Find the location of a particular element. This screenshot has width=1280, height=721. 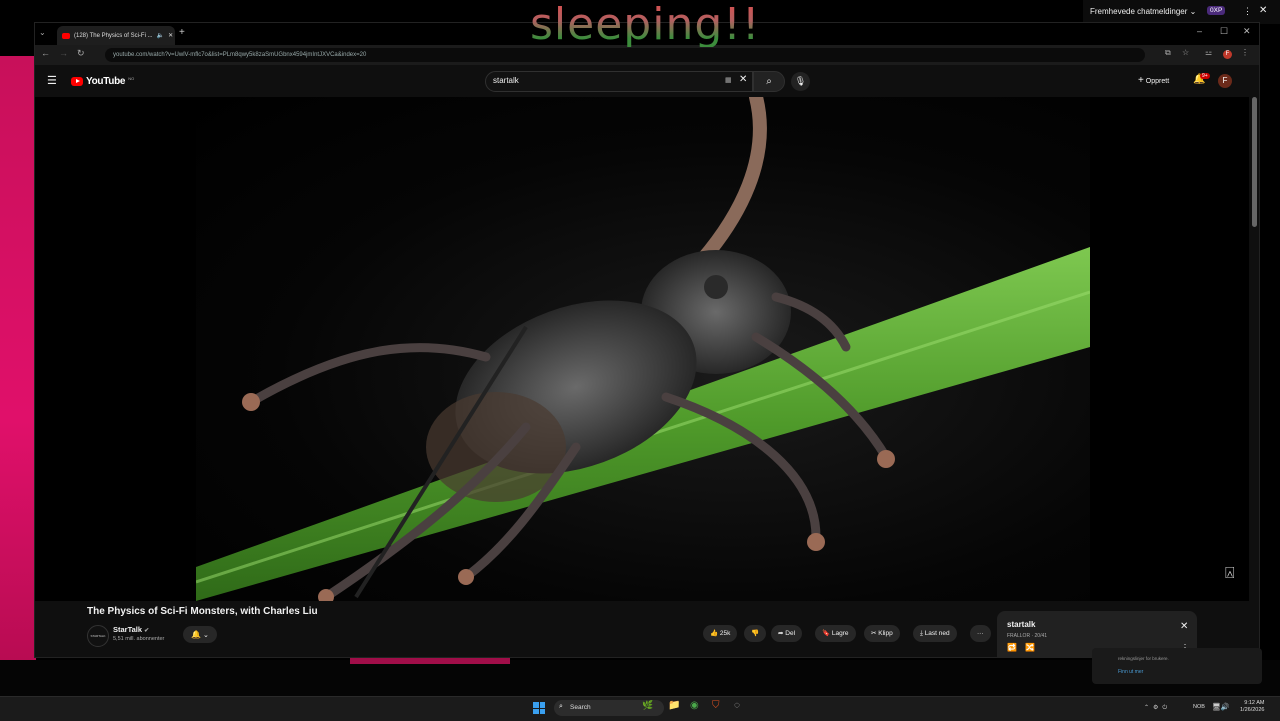

scissors-icon: ✂ is located at coordinates (874, 633).